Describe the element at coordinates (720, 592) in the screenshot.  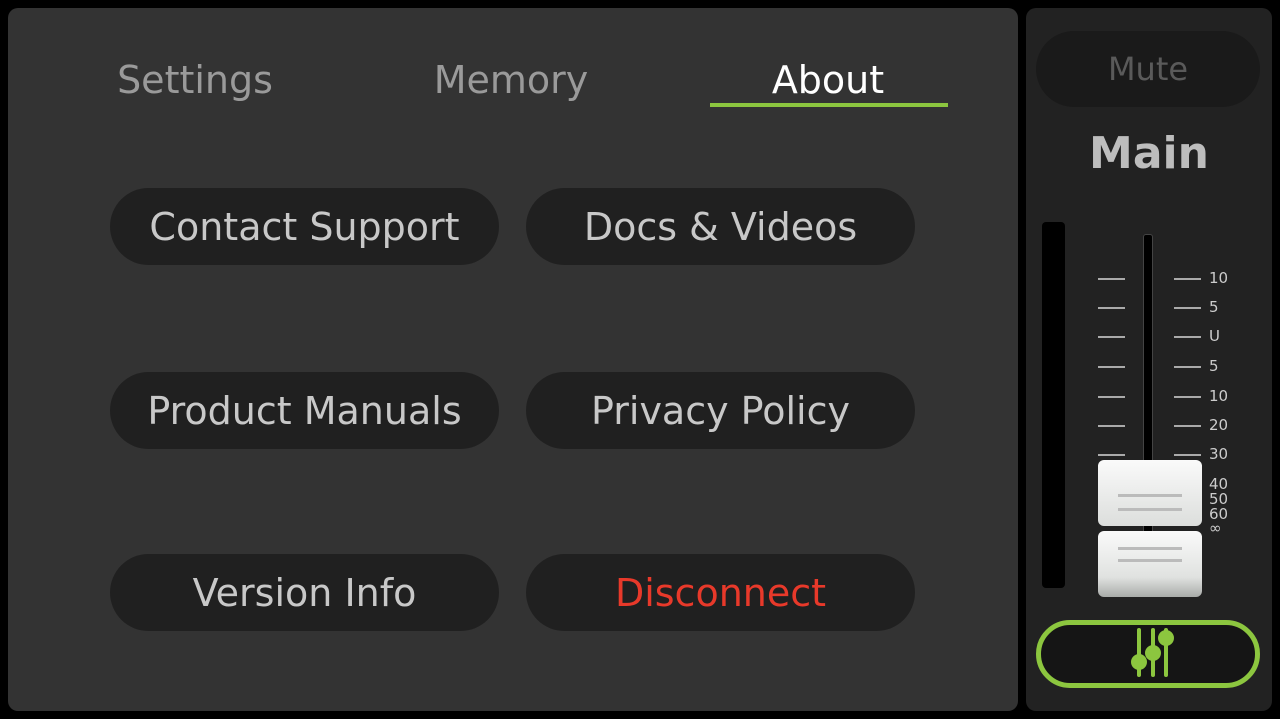
I see `disconnect-button: Disconnect` at that location.